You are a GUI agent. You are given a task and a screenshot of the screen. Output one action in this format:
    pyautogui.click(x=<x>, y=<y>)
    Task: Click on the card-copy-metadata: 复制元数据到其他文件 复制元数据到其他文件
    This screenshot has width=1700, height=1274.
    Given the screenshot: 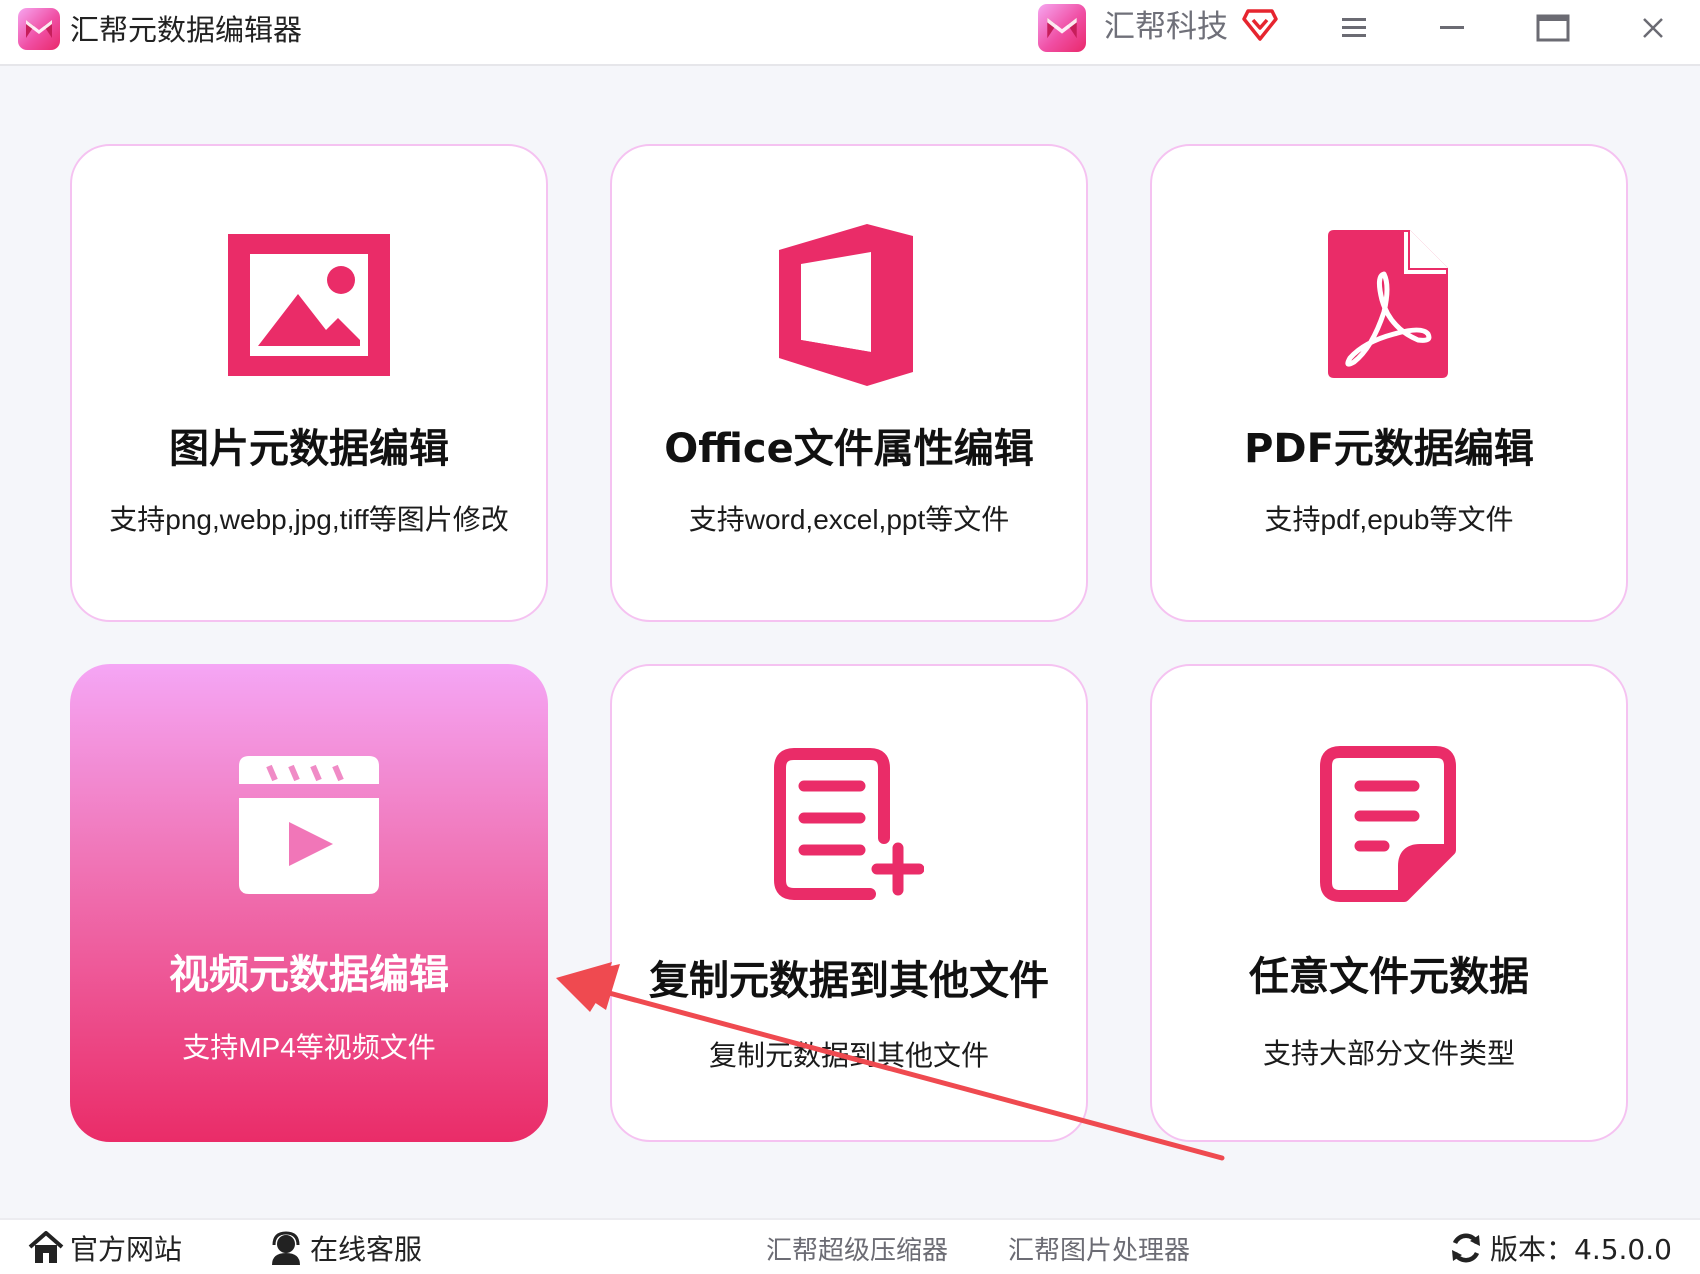 What is the action you would take?
    pyautogui.click(x=849, y=903)
    